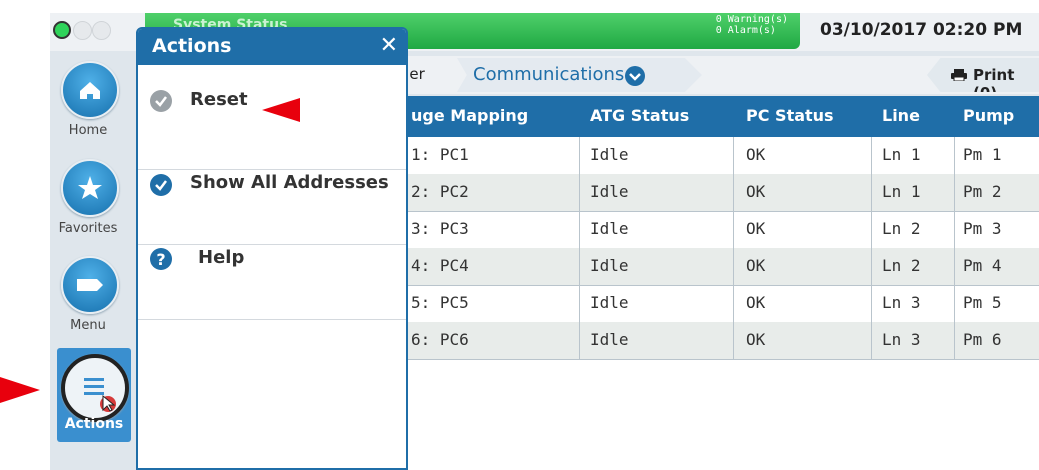 This screenshot has height=470, width=1039. What do you see at coordinates (94, 424) in the screenshot?
I see `nav-label-actions: Actions` at bounding box center [94, 424].